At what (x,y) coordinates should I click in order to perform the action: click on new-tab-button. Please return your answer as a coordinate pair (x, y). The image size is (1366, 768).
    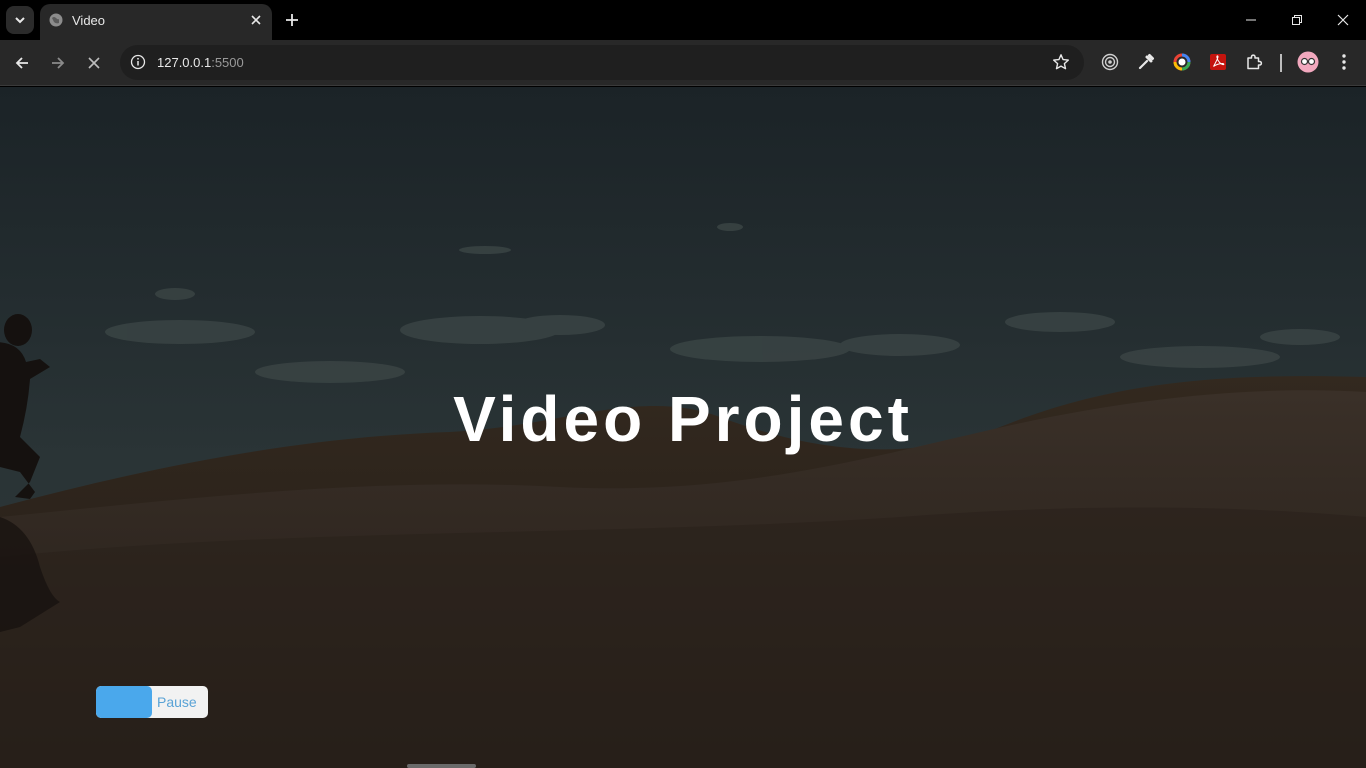
    Looking at the image, I should click on (292, 20).